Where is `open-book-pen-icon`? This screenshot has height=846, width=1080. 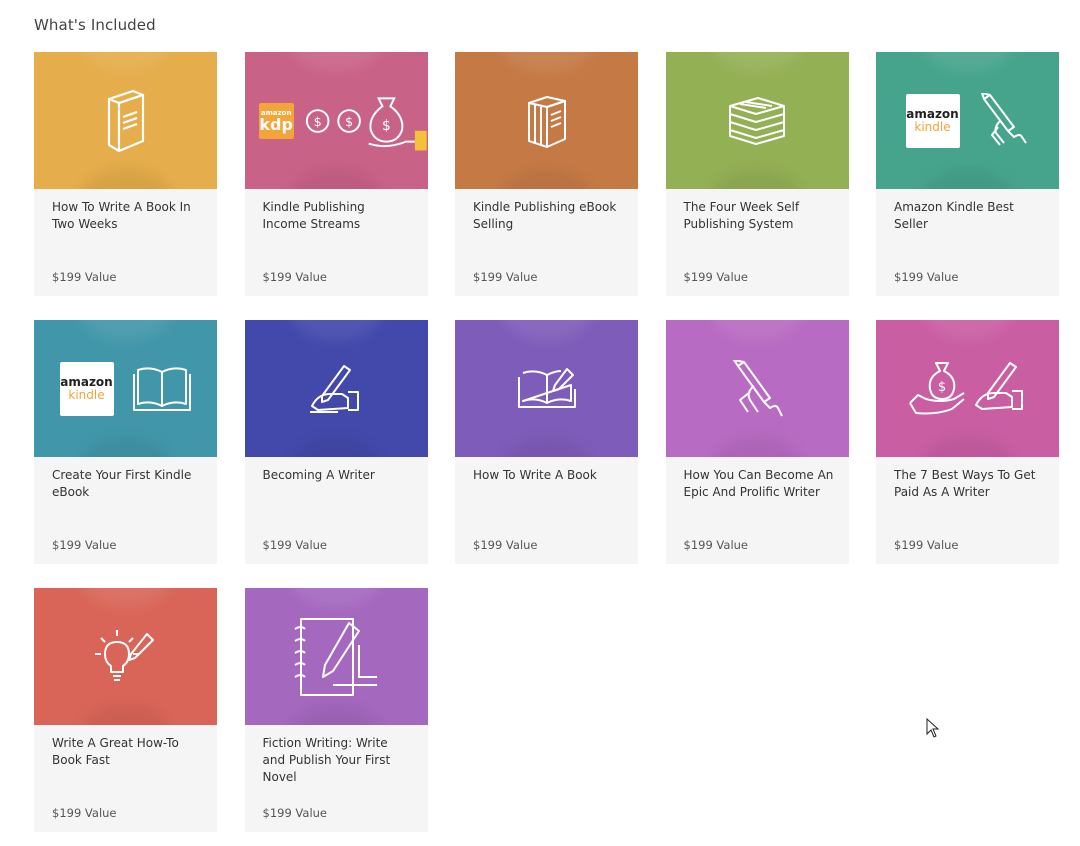
open-book-pen-icon is located at coordinates (546, 387).